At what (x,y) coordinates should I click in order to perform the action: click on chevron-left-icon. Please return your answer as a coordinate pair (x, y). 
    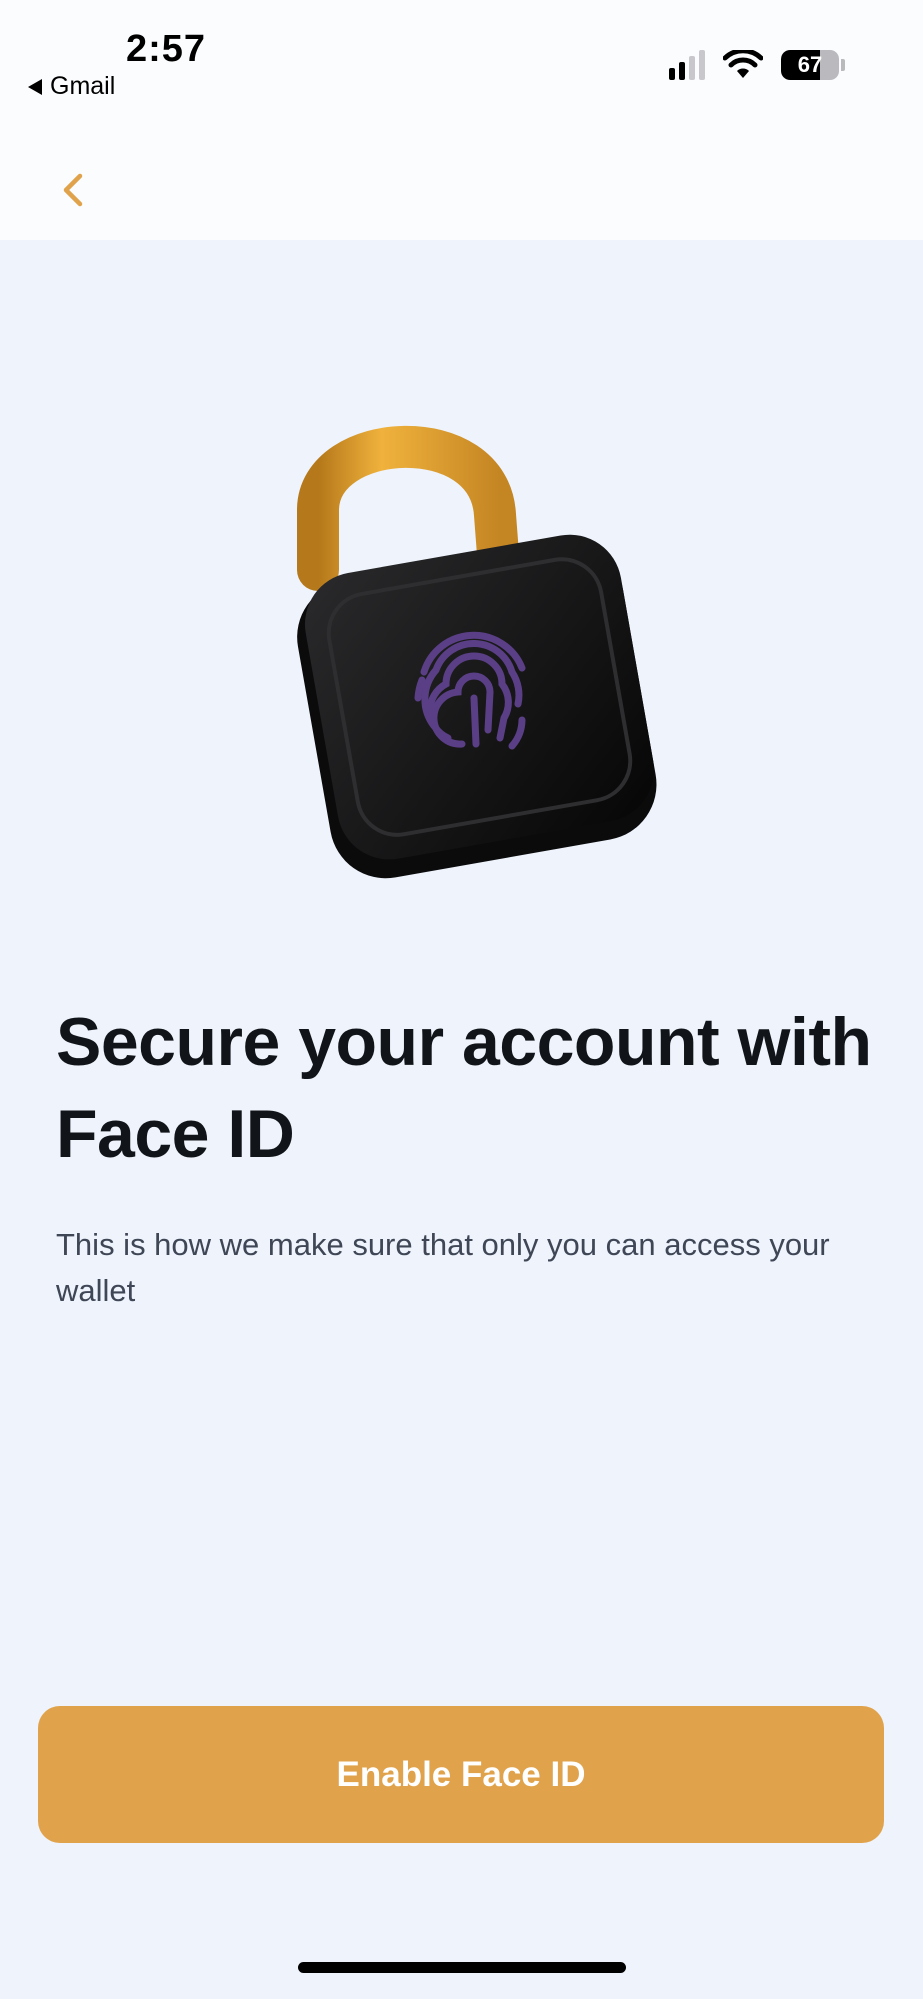
    Looking at the image, I should click on (74, 190).